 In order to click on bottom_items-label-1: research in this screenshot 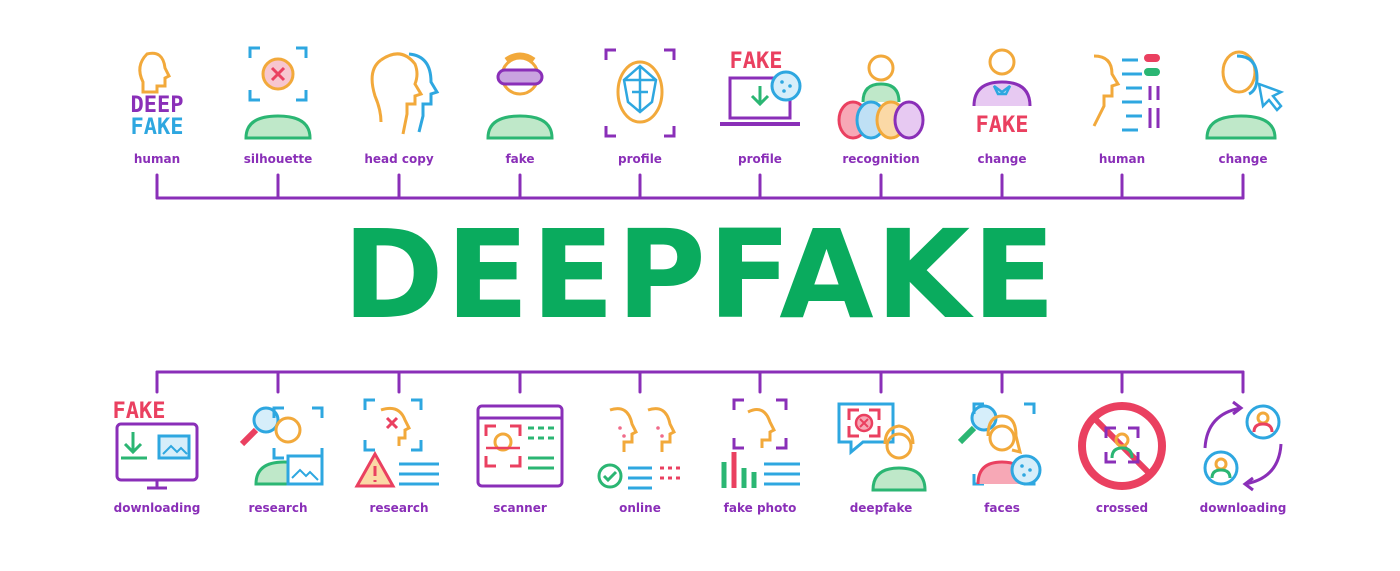, I will do `click(278, 508)`.